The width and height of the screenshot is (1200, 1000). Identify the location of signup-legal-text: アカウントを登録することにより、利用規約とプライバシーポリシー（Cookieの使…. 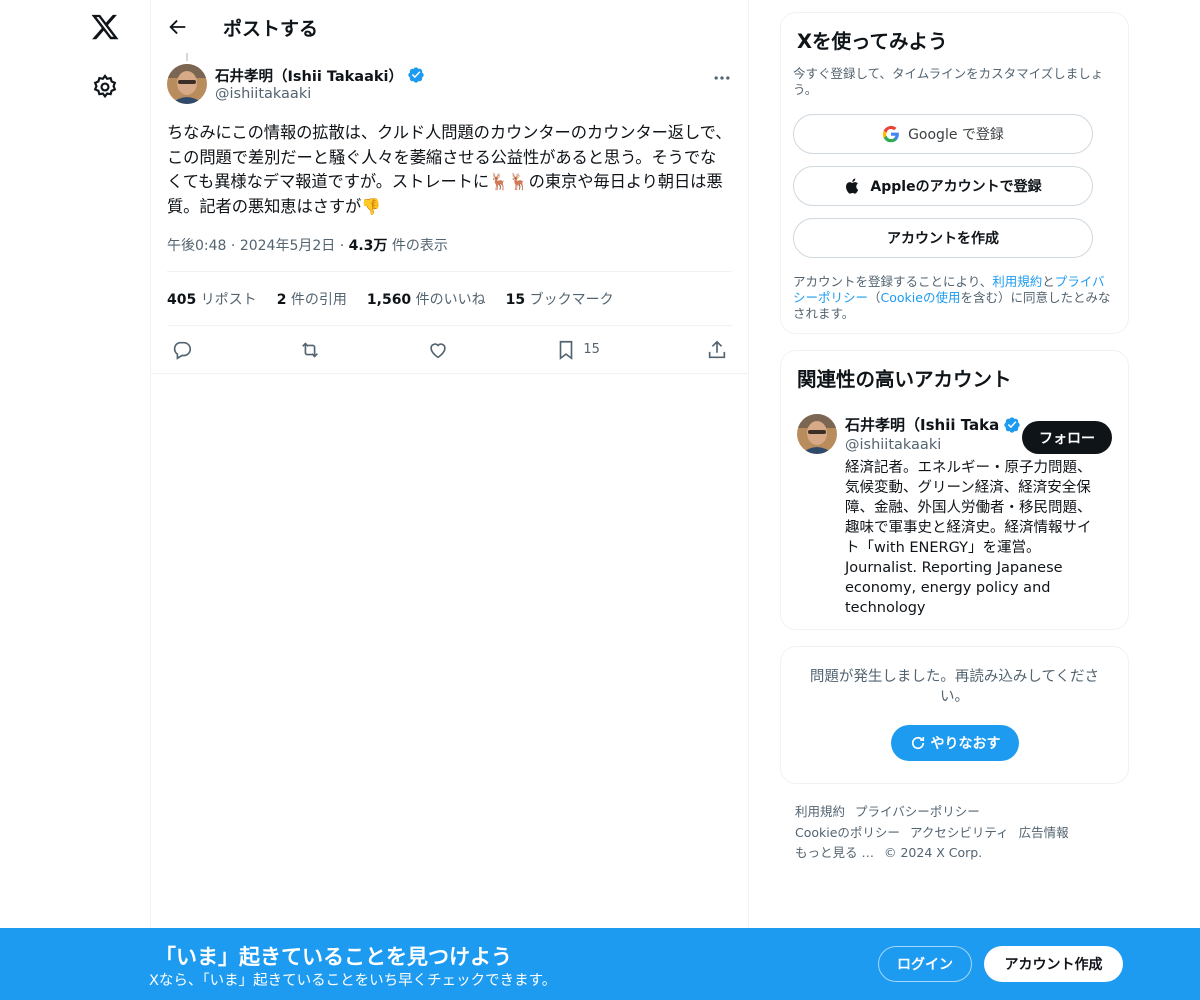
(952, 297).